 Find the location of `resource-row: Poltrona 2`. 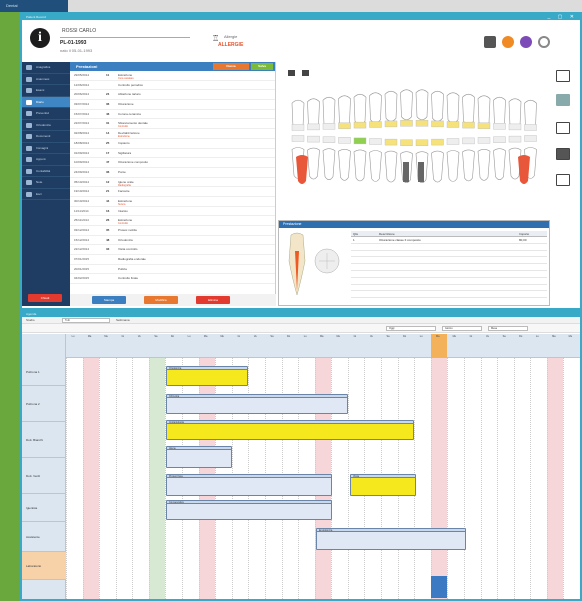

resource-row: Poltrona 2 is located at coordinates (44, 404).